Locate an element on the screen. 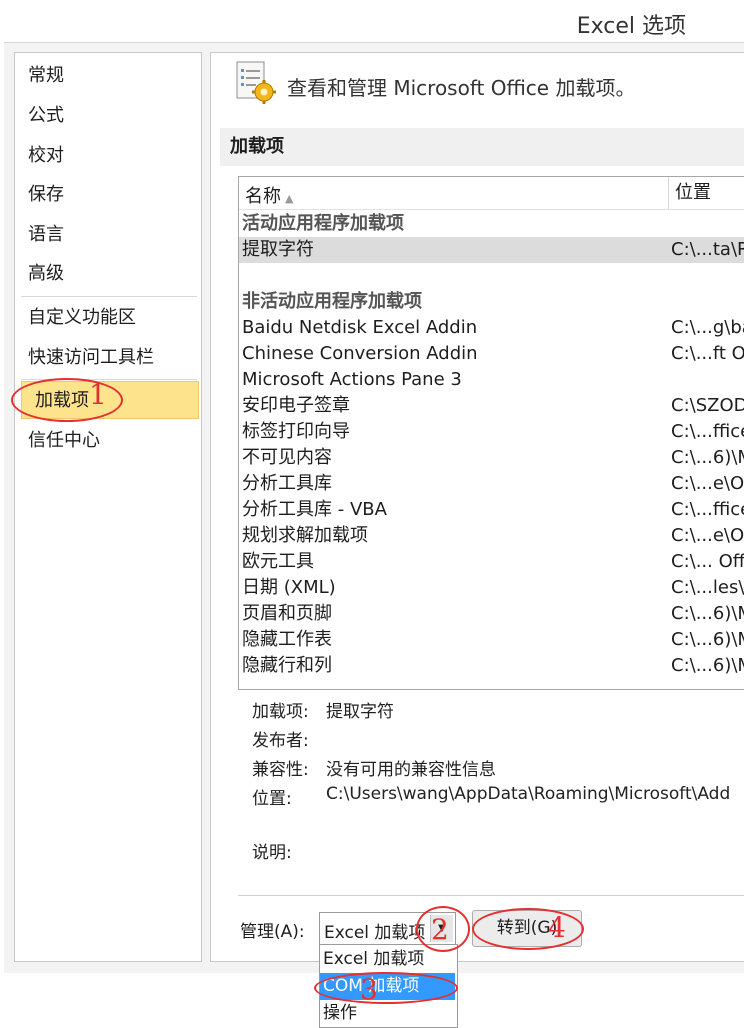  list-header: 名称 ▲ 位置 is located at coordinates (491, 193).